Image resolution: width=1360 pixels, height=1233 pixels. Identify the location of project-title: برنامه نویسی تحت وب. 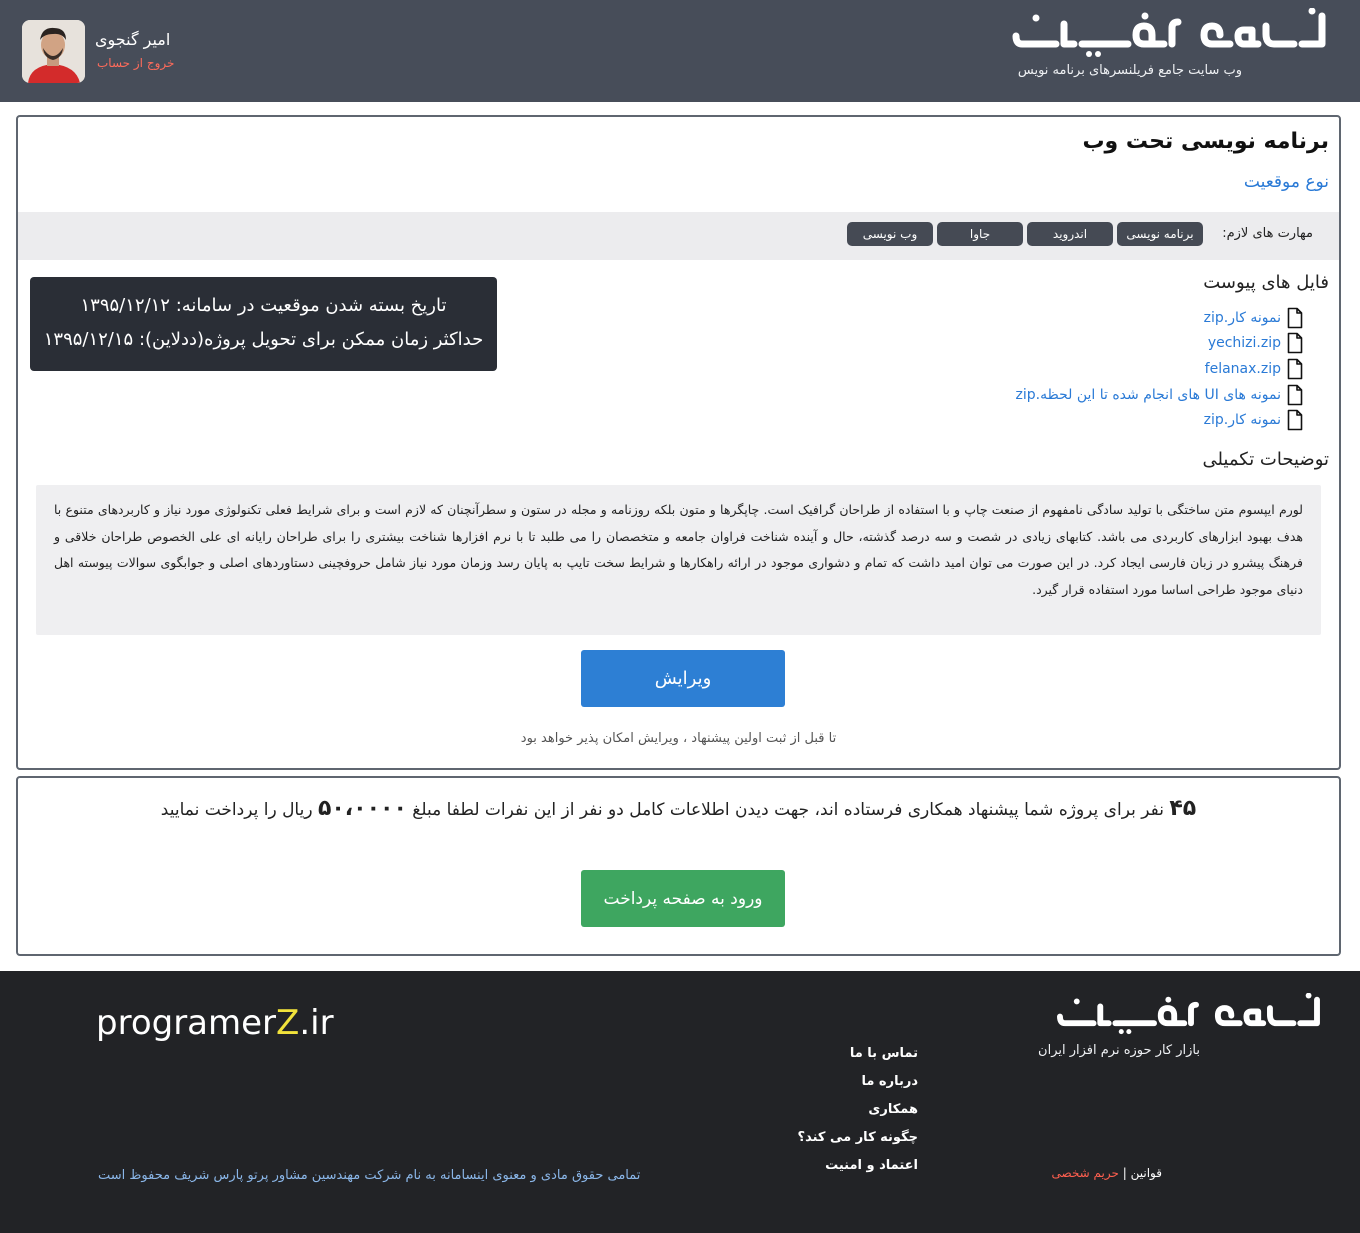
(1205, 141).